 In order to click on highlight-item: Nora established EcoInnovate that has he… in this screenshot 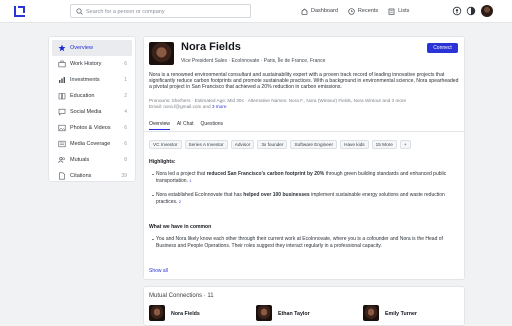, I will do `click(305, 198)`.